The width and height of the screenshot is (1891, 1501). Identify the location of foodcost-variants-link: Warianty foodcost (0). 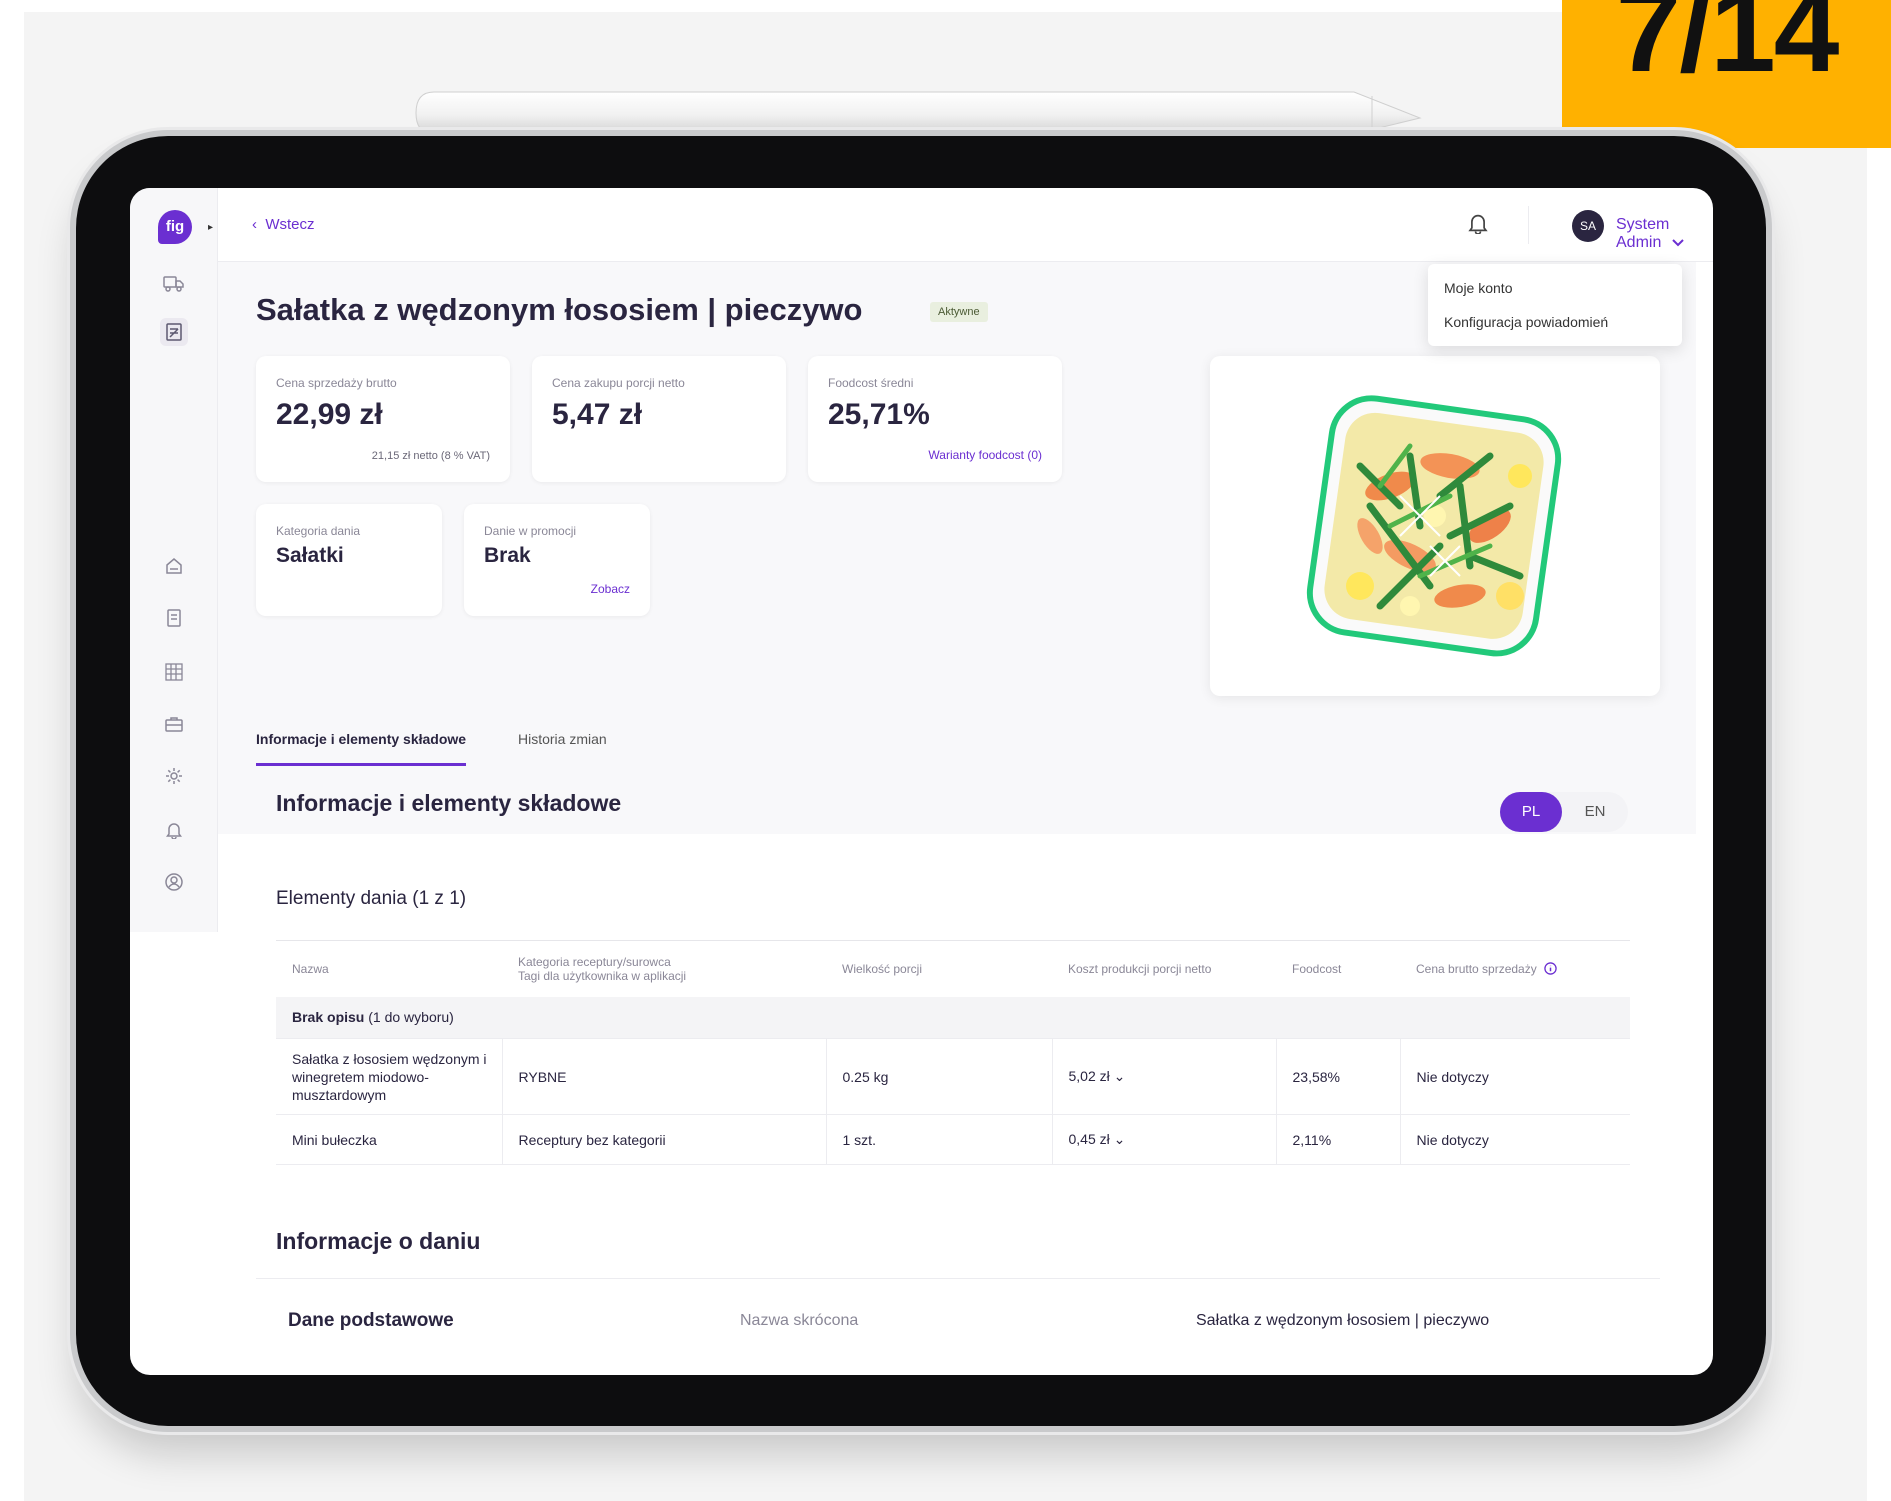
(985, 455).